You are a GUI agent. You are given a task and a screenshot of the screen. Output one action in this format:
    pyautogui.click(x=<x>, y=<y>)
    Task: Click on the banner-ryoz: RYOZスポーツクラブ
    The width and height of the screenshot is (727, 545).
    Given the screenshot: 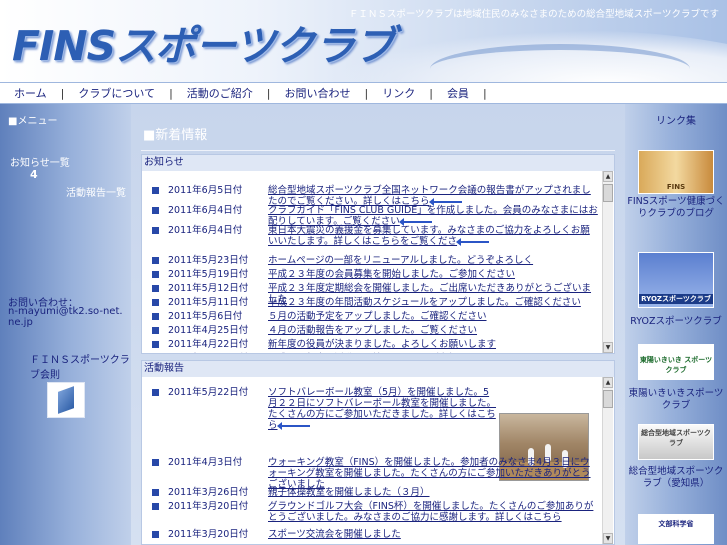 What is the action you would take?
    pyautogui.click(x=676, y=280)
    